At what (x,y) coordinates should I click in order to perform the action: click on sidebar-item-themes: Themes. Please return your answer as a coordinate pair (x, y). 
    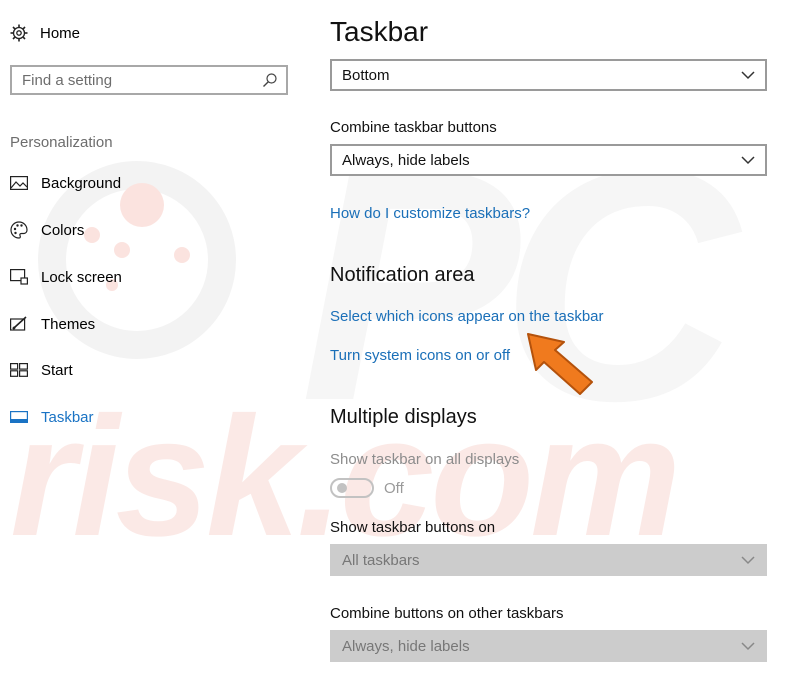
    Looking at the image, I should click on (52, 324).